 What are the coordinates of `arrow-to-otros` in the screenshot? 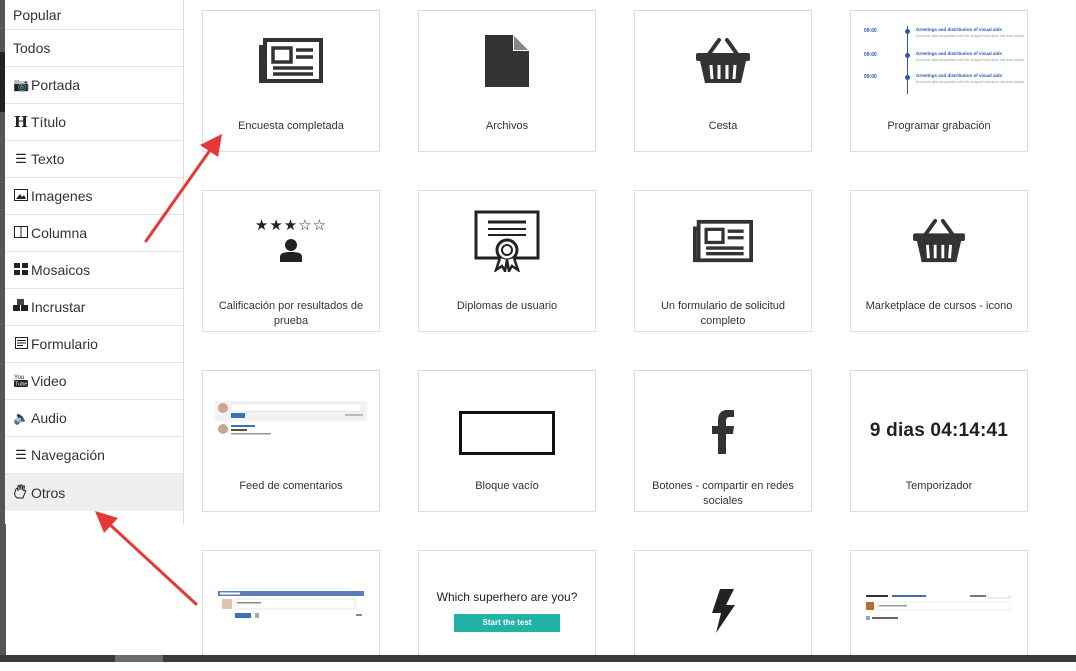 It's located at (146, 558).